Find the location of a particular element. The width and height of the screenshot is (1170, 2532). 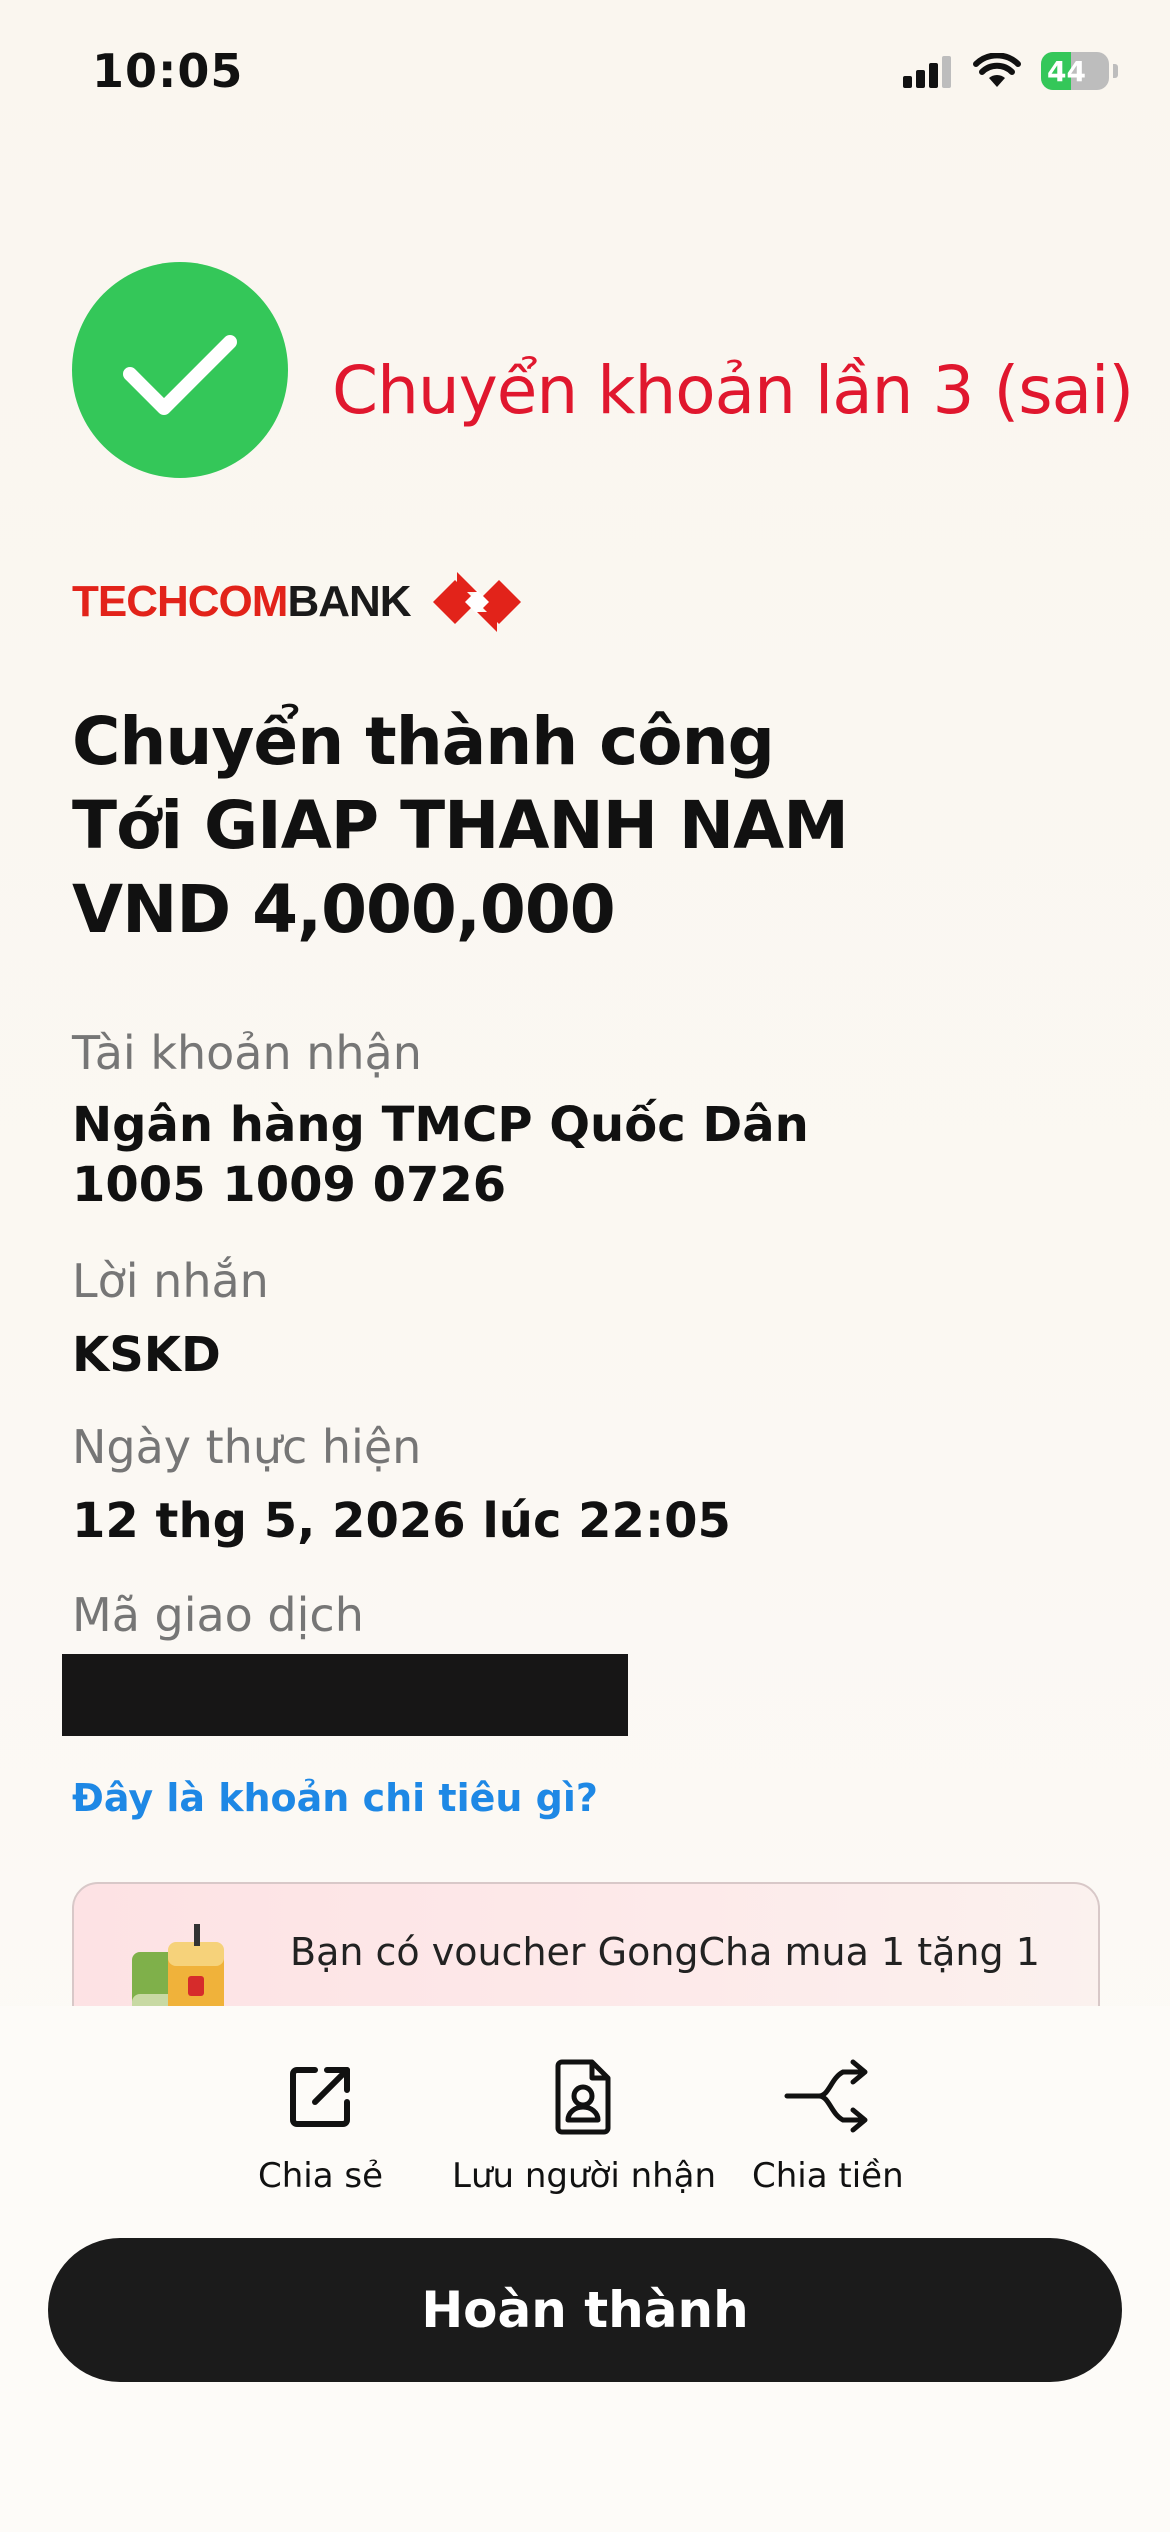

receiver-label: Tài khoản nhận is located at coordinates (247, 1053).